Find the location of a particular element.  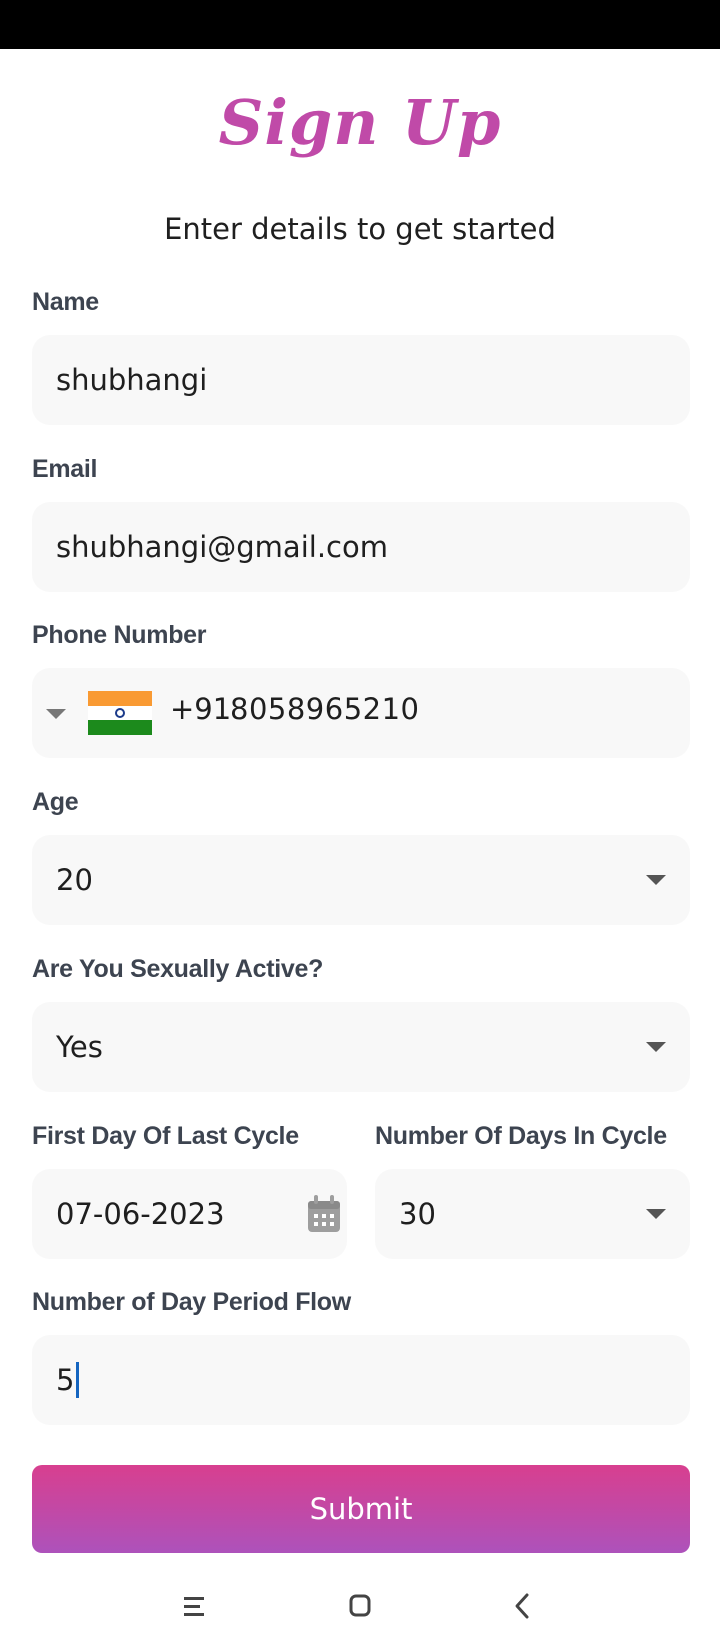

period-flow-value: 5 is located at coordinates (65, 1380).